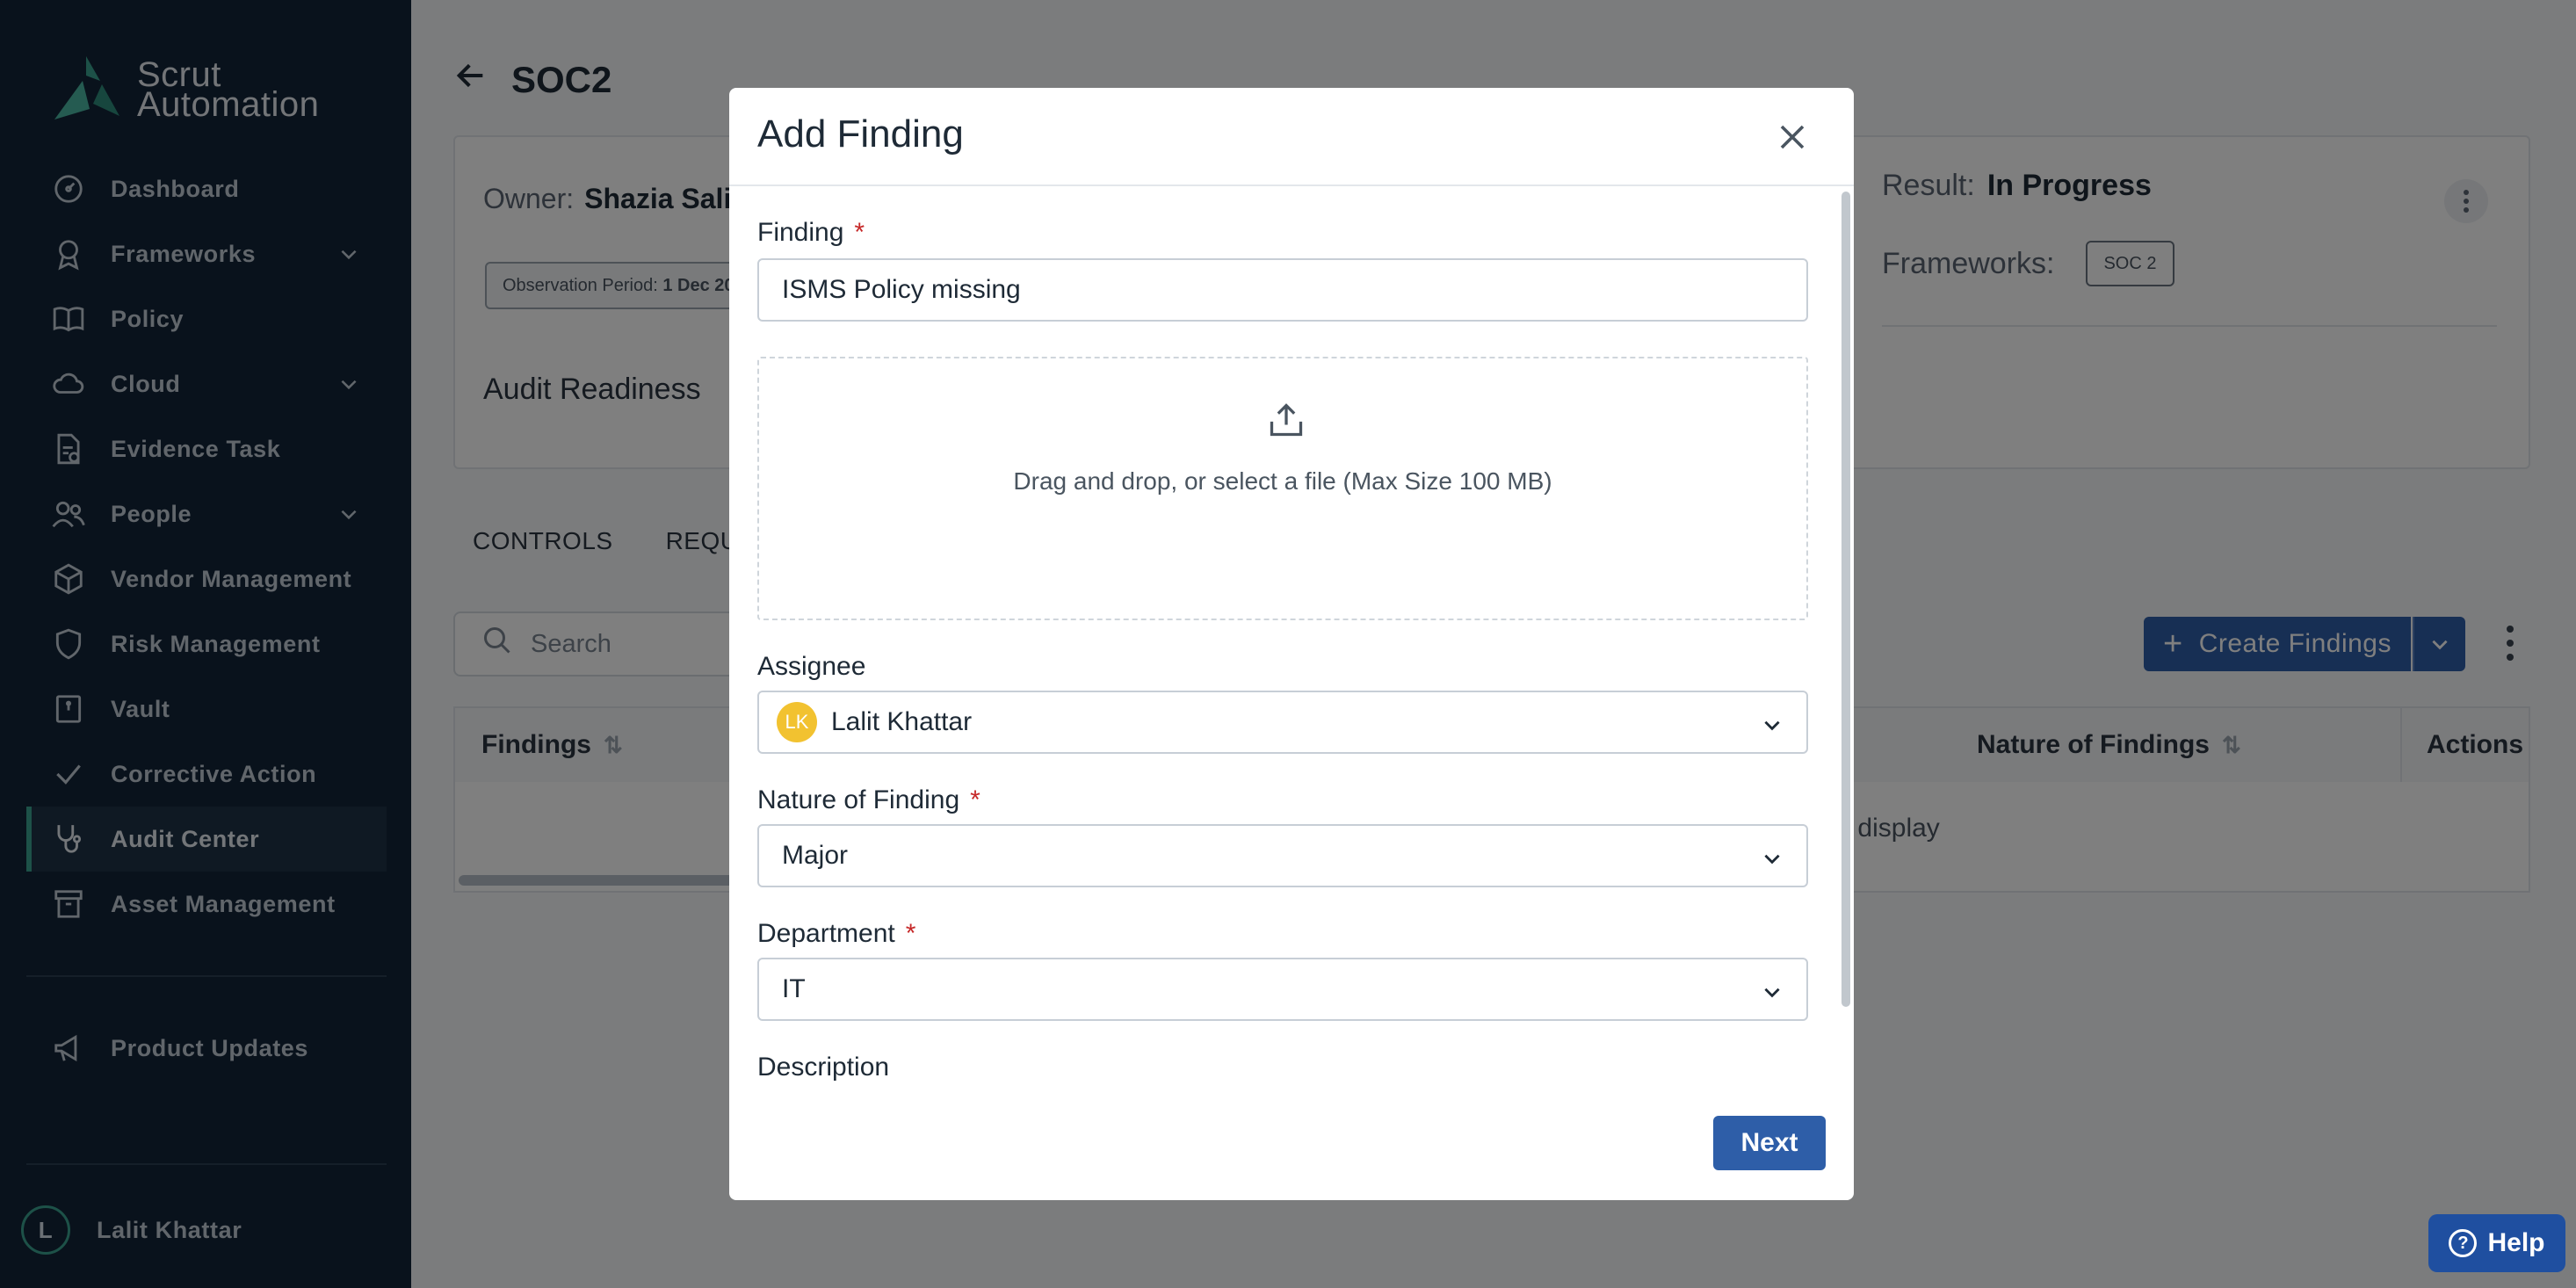  Describe the element at coordinates (1286, 422) in the screenshot. I see `upload-icon` at that location.